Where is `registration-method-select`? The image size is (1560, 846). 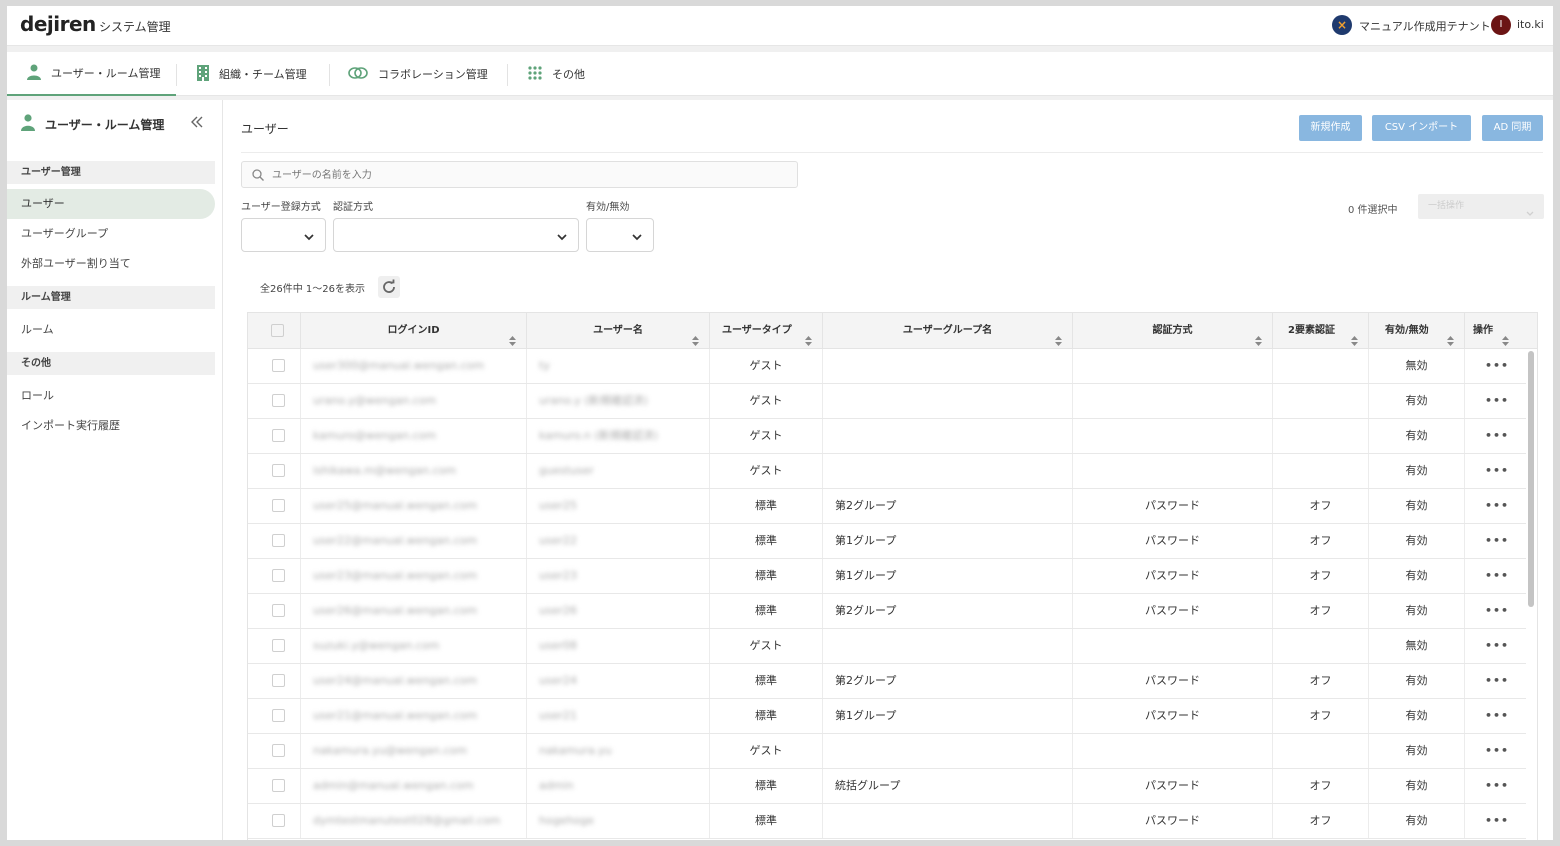 registration-method-select is located at coordinates (283, 235).